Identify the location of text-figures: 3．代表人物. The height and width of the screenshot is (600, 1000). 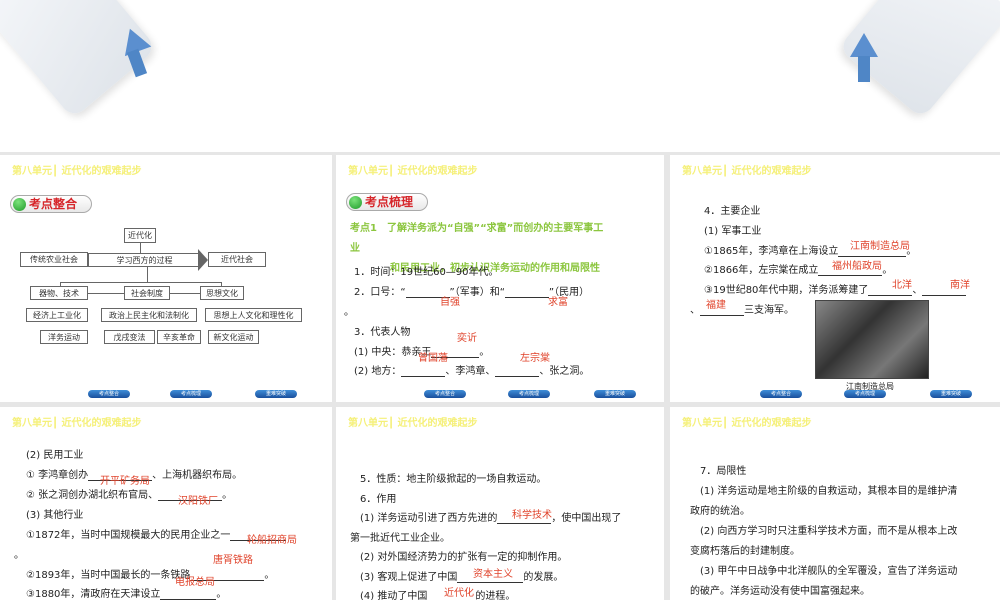
(382, 332).